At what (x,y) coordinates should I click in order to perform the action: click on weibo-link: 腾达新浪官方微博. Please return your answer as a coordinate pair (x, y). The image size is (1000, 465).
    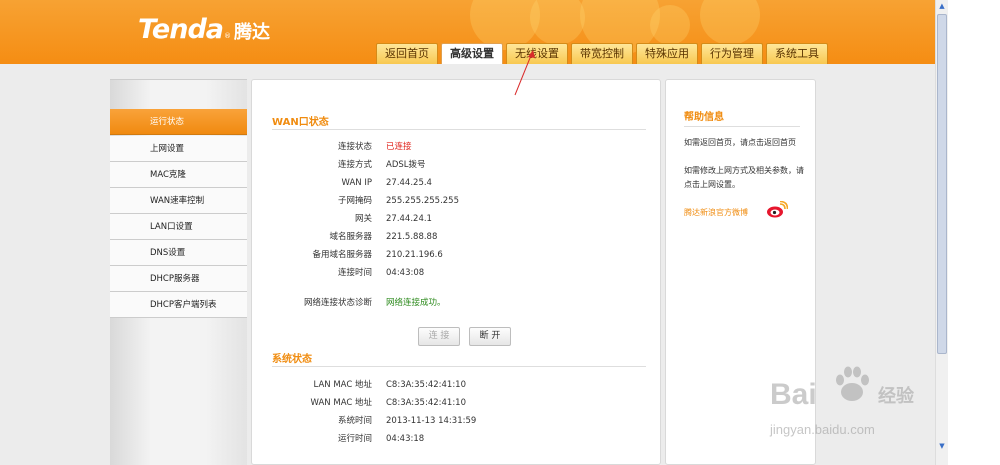
    Looking at the image, I should click on (716, 212).